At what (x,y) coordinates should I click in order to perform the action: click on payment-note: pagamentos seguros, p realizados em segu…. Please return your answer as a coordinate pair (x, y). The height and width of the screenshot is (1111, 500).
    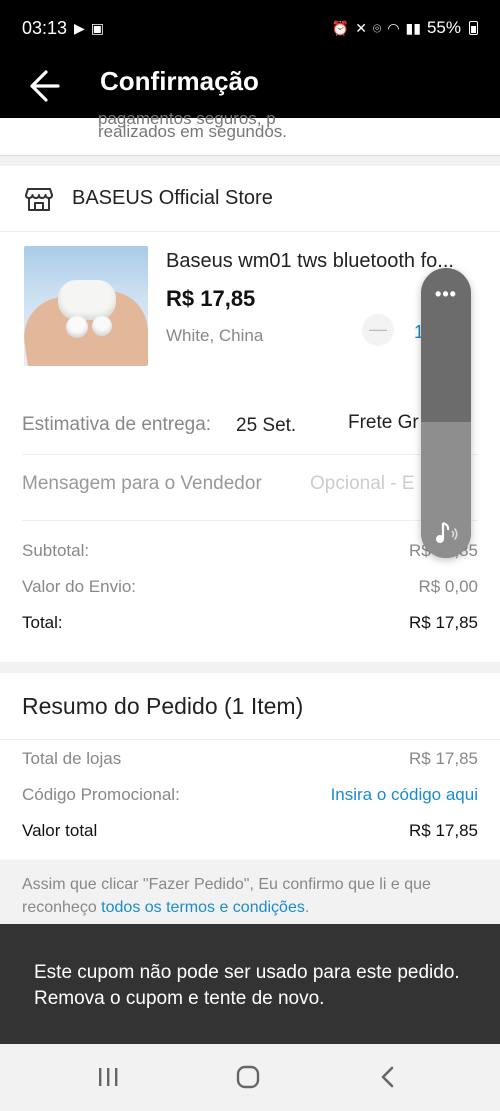
    Looking at the image, I should click on (250, 132).